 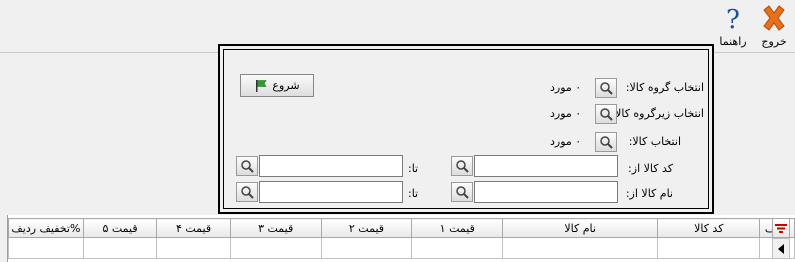 I want to click on item-search-button, so click(x=606, y=142).